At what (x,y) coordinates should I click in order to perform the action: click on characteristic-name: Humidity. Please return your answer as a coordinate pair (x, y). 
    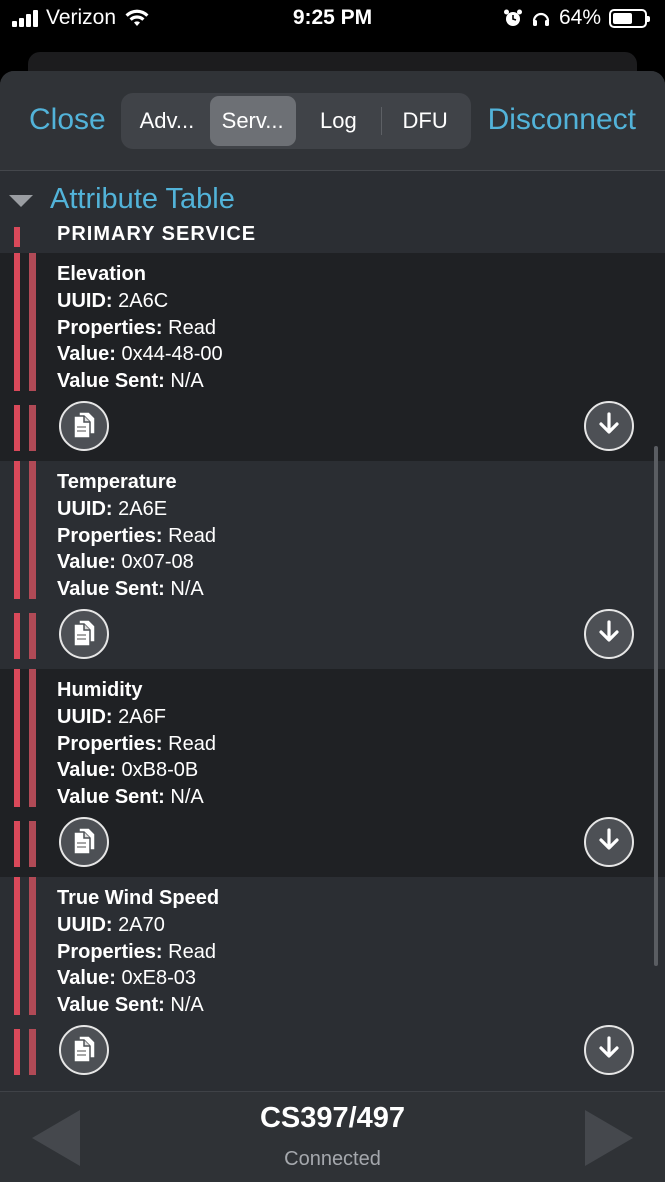
    Looking at the image, I should click on (100, 690).